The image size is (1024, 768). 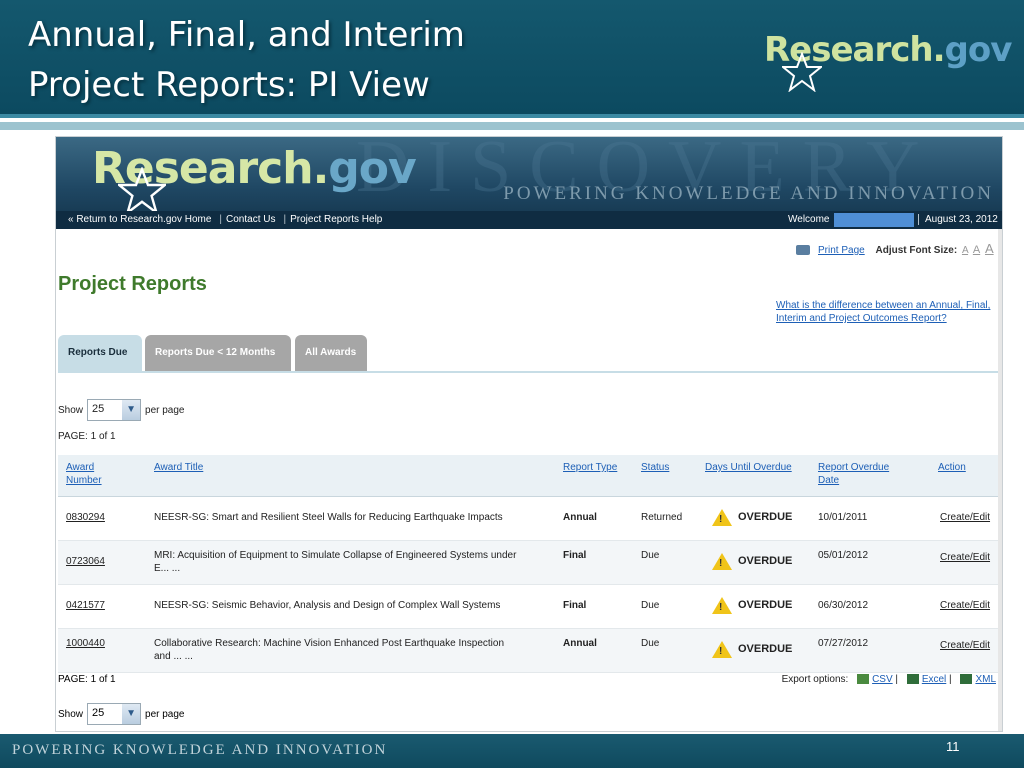 What do you see at coordinates (139, 219) in the screenshot?
I see `nav-home-link: « Return to Research.gov Home` at bounding box center [139, 219].